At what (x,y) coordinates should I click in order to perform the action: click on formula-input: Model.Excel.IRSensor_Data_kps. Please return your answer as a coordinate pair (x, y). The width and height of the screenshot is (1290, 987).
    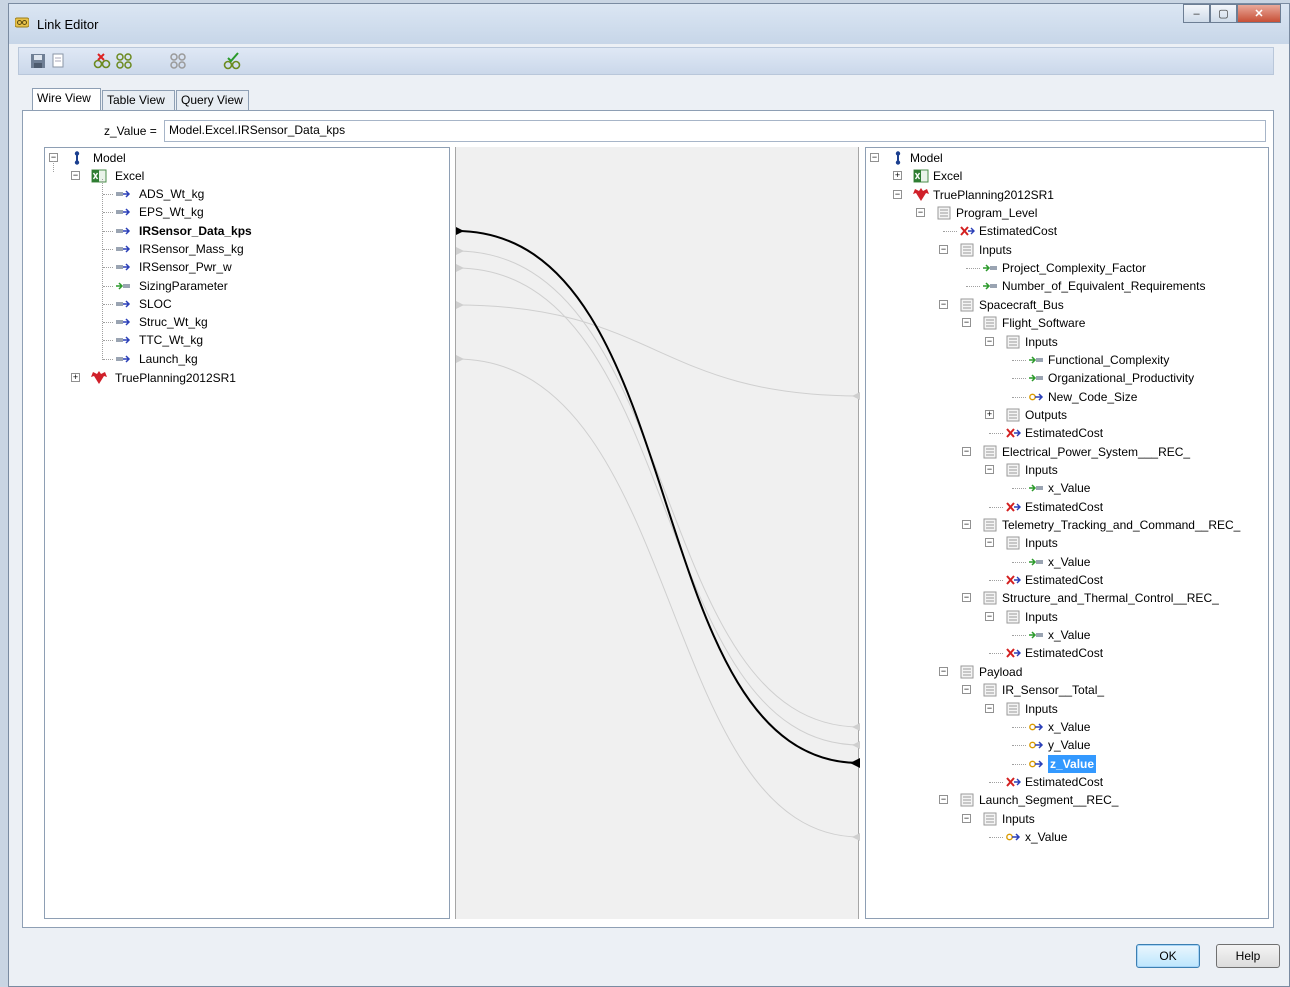
    Looking at the image, I should click on (715, 131).